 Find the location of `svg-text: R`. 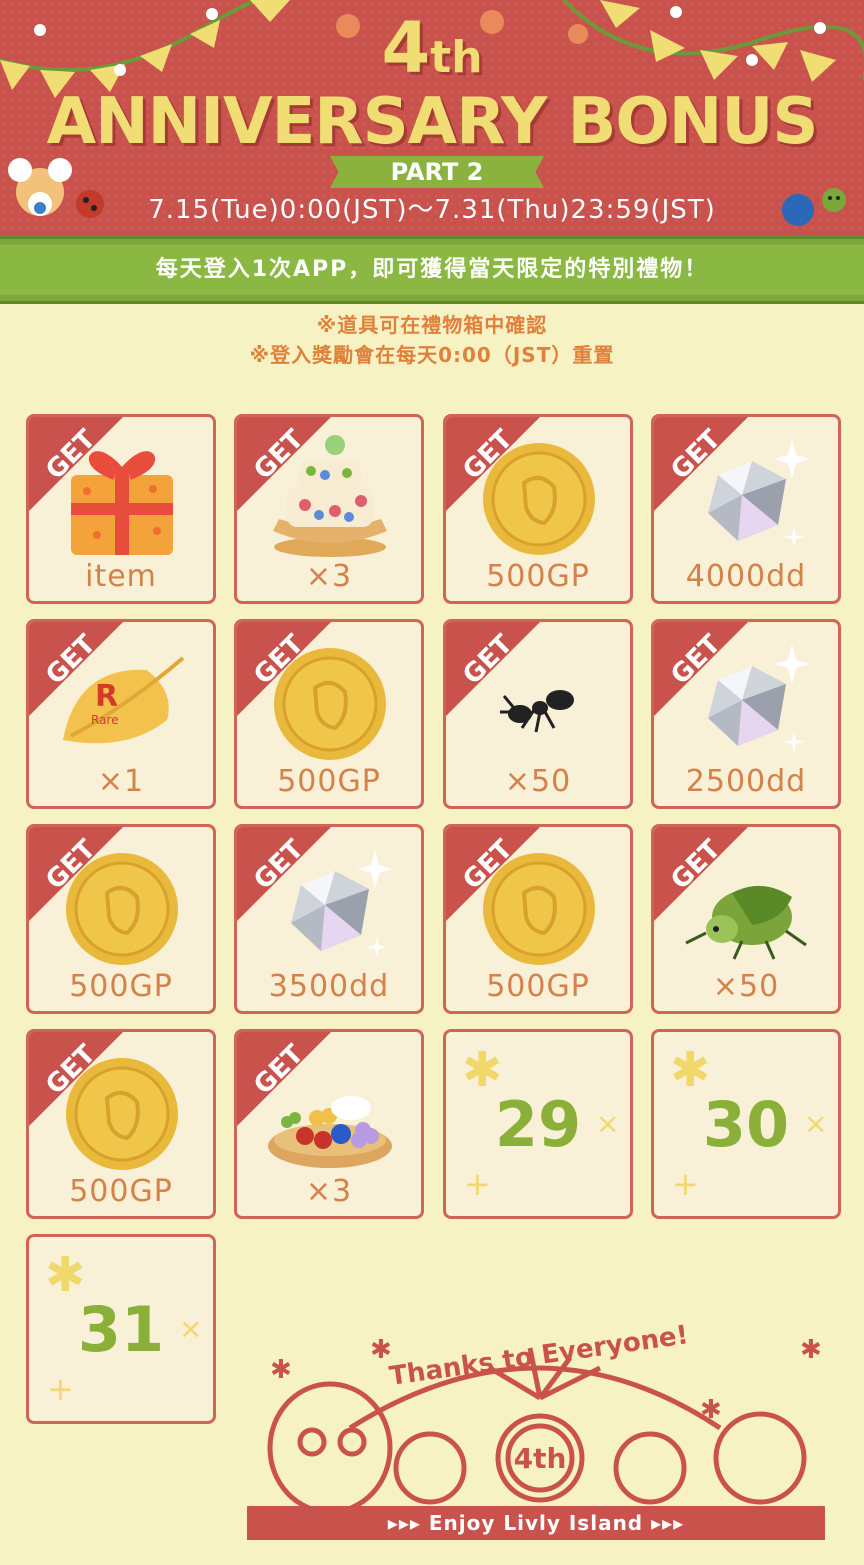

svg-text: R is located at coordinates (106, 696).